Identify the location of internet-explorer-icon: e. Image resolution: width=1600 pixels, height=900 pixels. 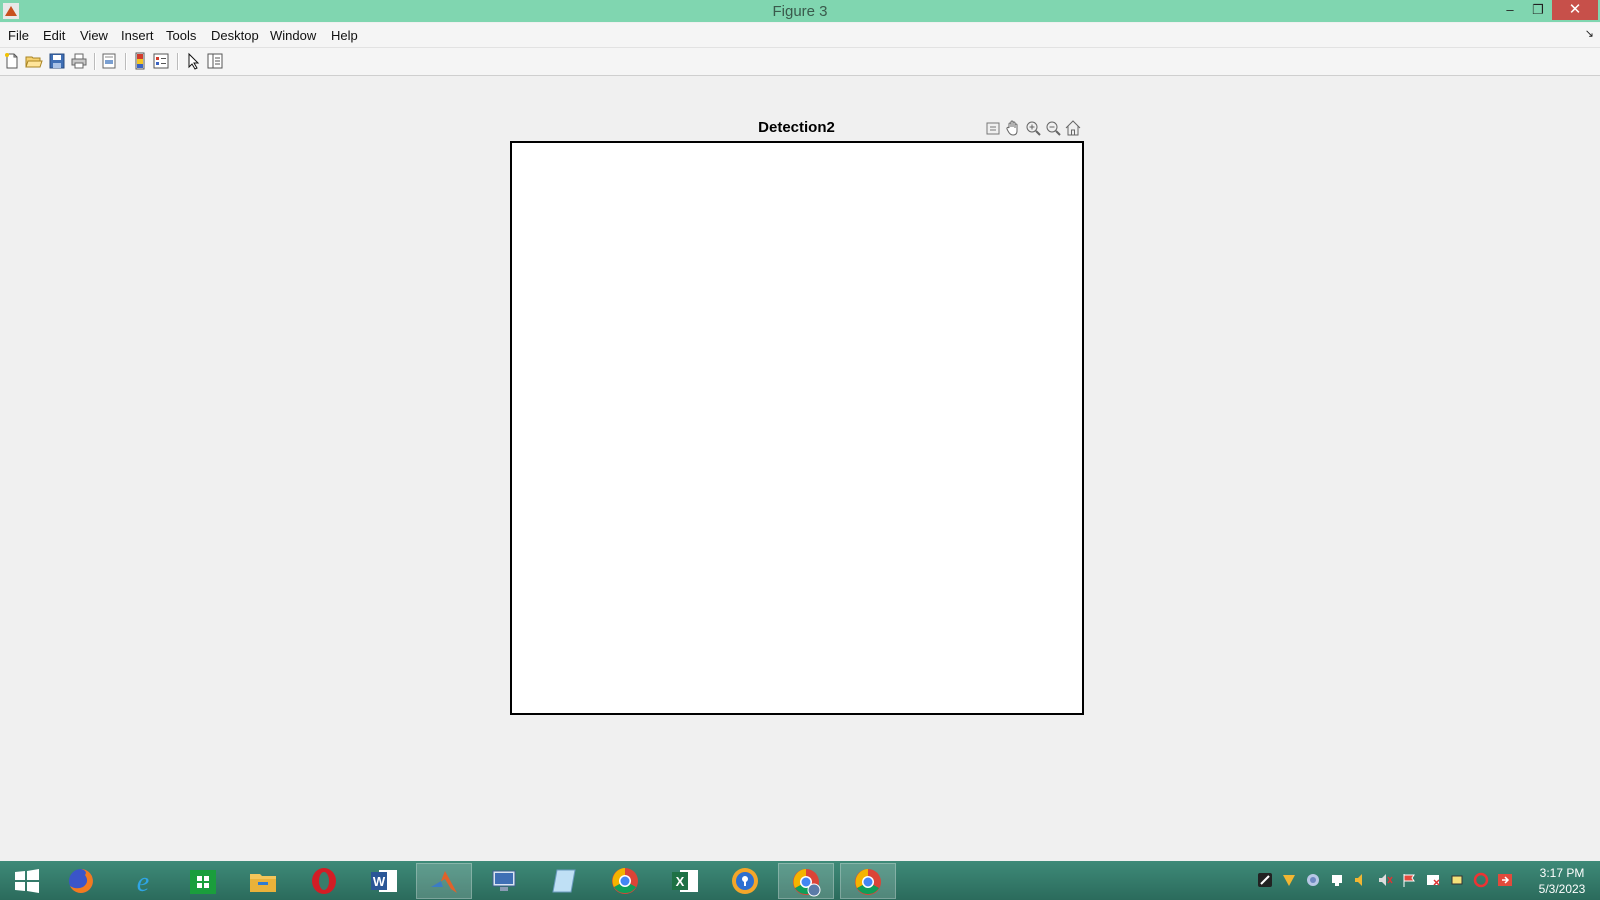
(143, 881).